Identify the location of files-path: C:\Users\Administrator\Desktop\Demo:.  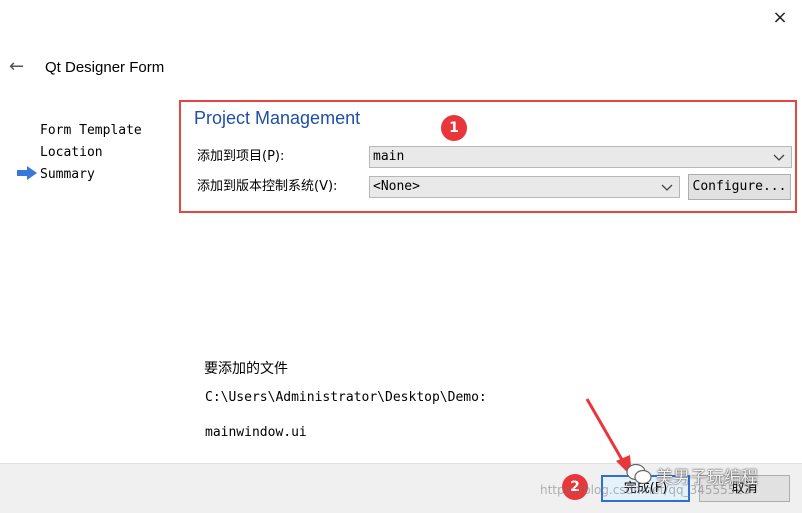
(346, 397).